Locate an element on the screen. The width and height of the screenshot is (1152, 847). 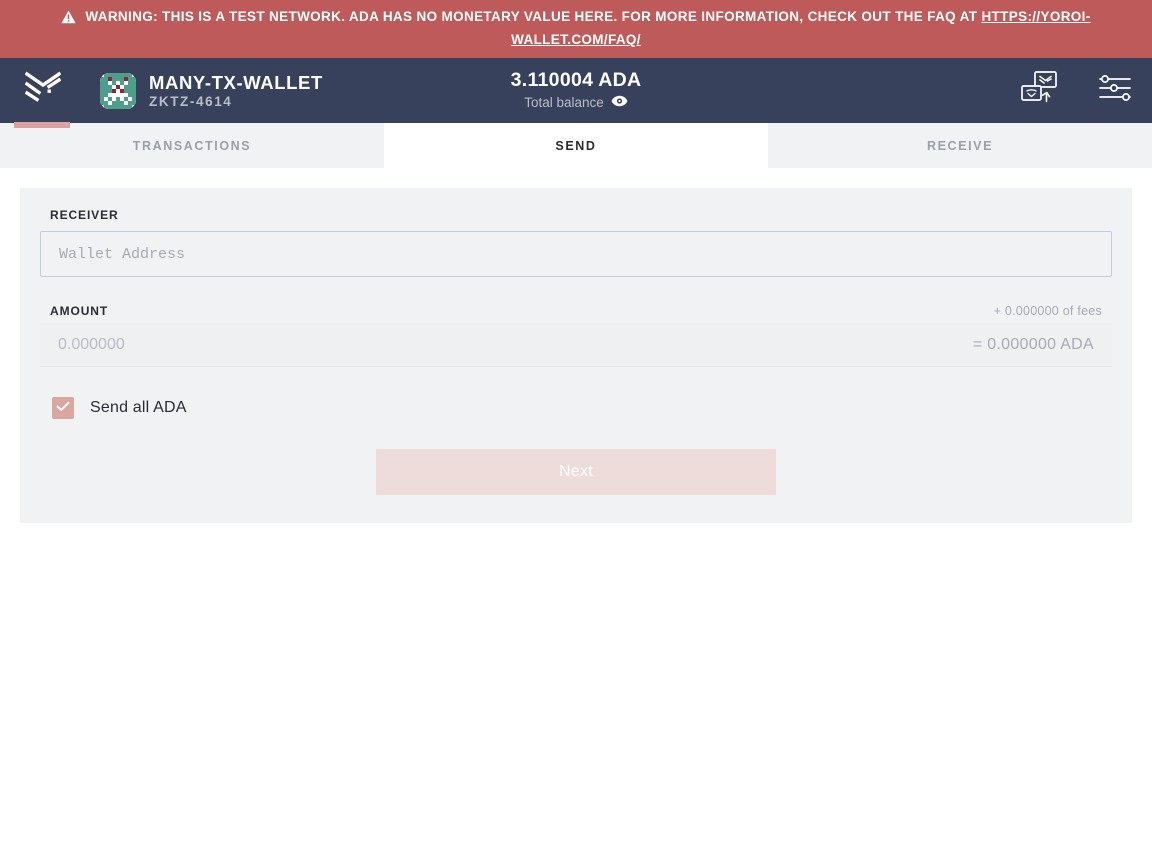
next-button: Next is located at coordinates (576, 472).